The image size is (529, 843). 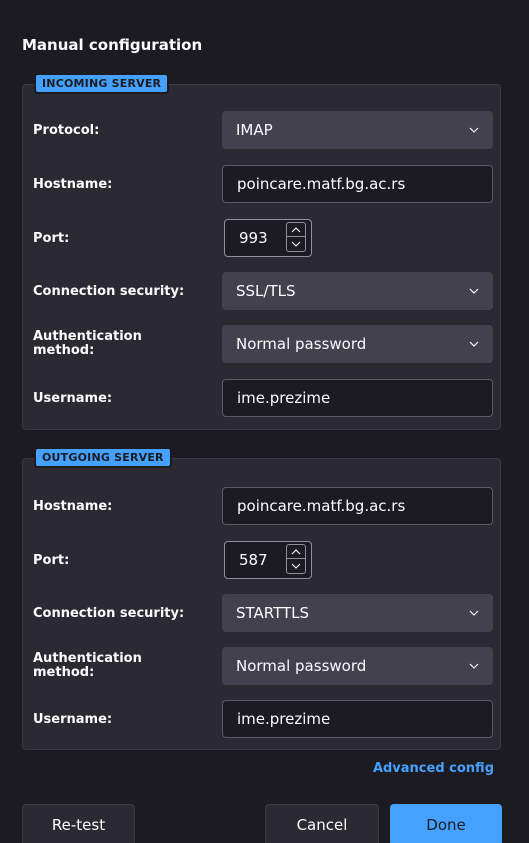 I want to click on outgoing-port-row: Port: 587, so click(x=263, y=560).